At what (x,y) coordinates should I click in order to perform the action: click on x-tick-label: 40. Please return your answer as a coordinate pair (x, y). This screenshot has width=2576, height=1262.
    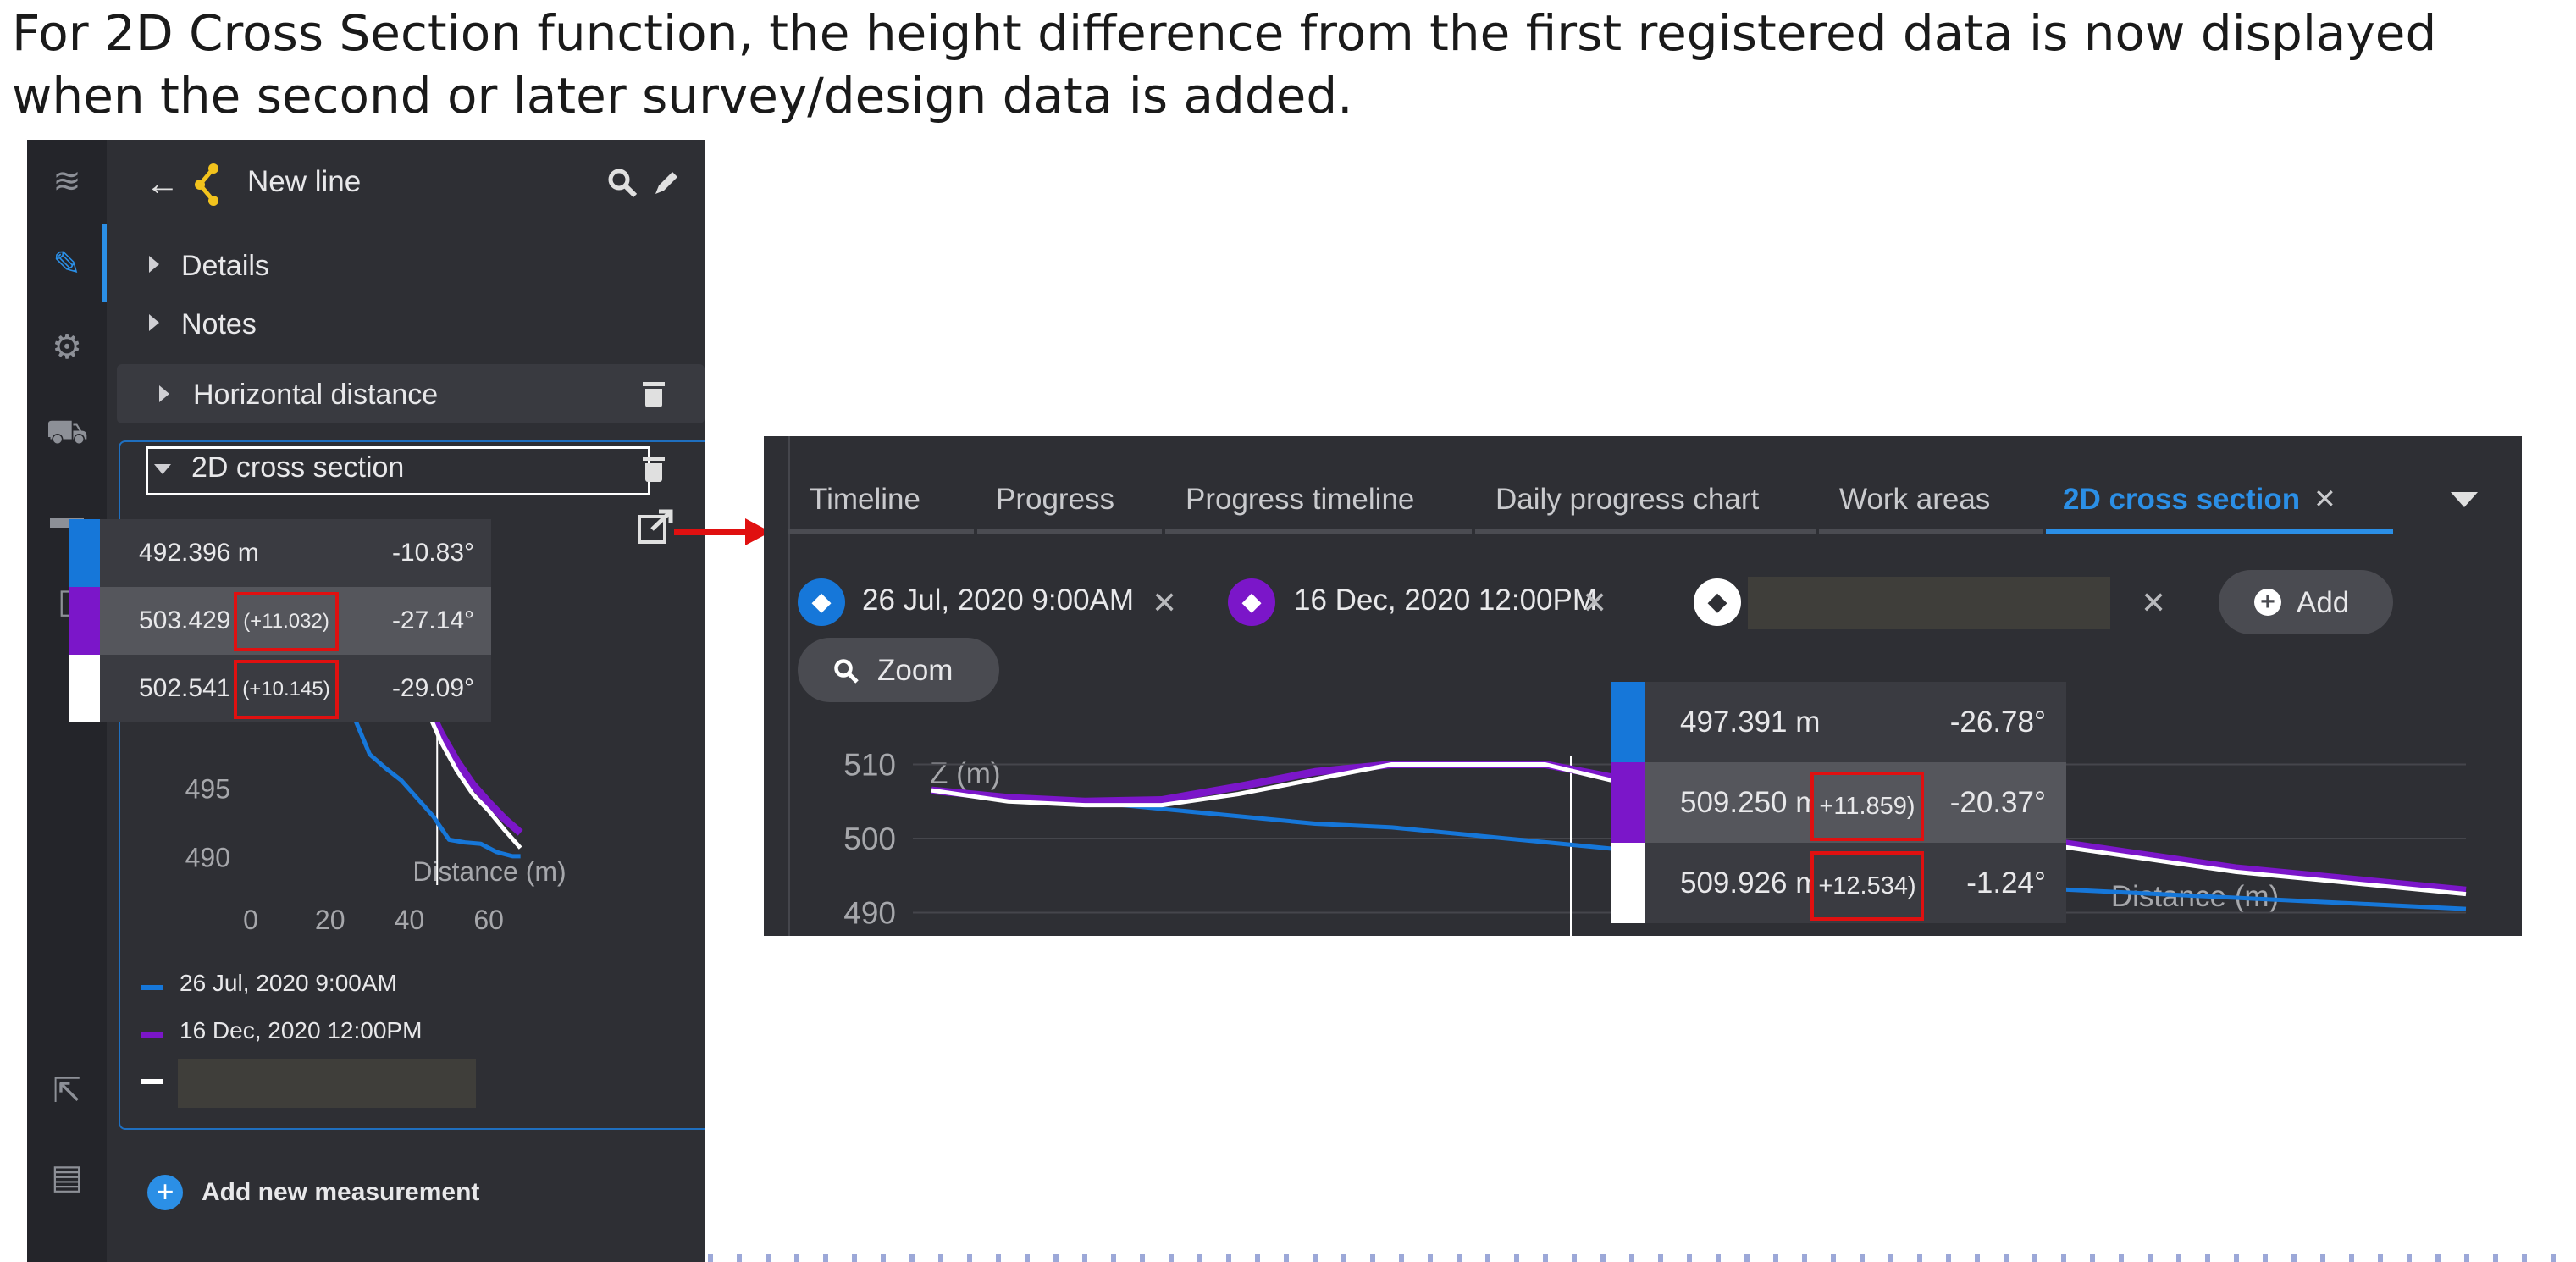
    Looking at the image, I should click on (410, 920).